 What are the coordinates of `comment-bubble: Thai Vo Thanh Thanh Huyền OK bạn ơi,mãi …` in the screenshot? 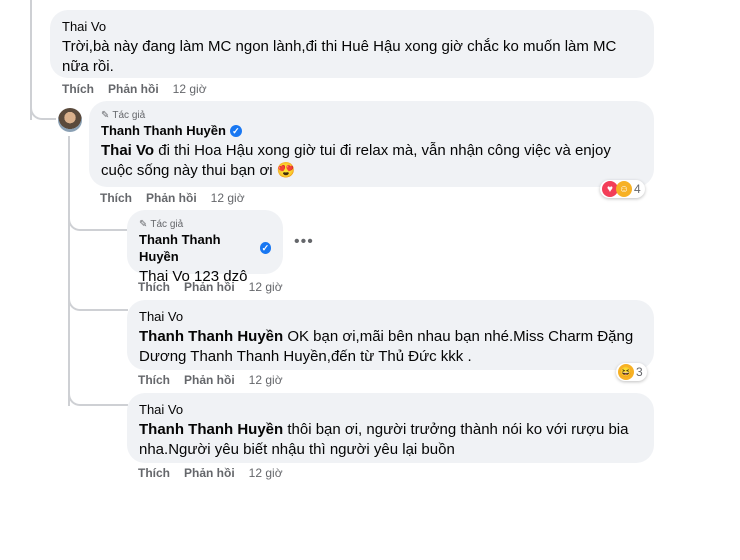 It's located at (390, 335).